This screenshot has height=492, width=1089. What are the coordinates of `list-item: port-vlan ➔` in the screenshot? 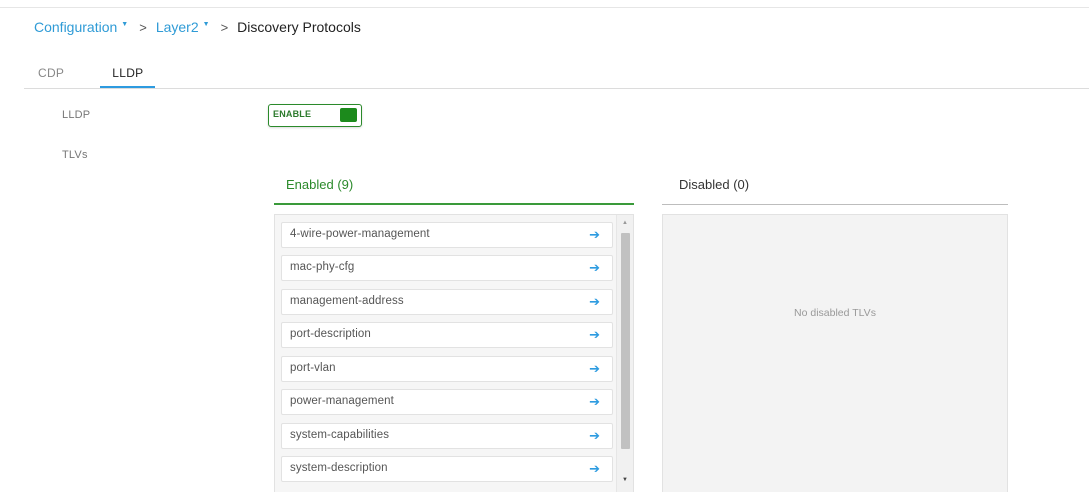 It's located at (447, 369).